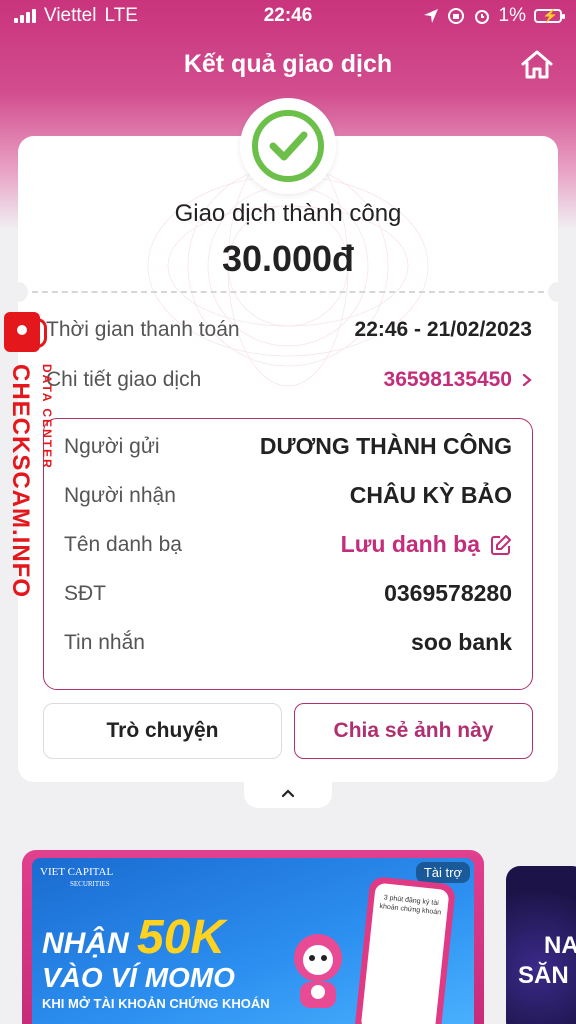 Image resolution: width=576 pixels, height=1024 pixels. What do you see at coordinates (560, 945) in the screenshot?
I see `banner2-line1: NA` at bounding box center [560, 945].